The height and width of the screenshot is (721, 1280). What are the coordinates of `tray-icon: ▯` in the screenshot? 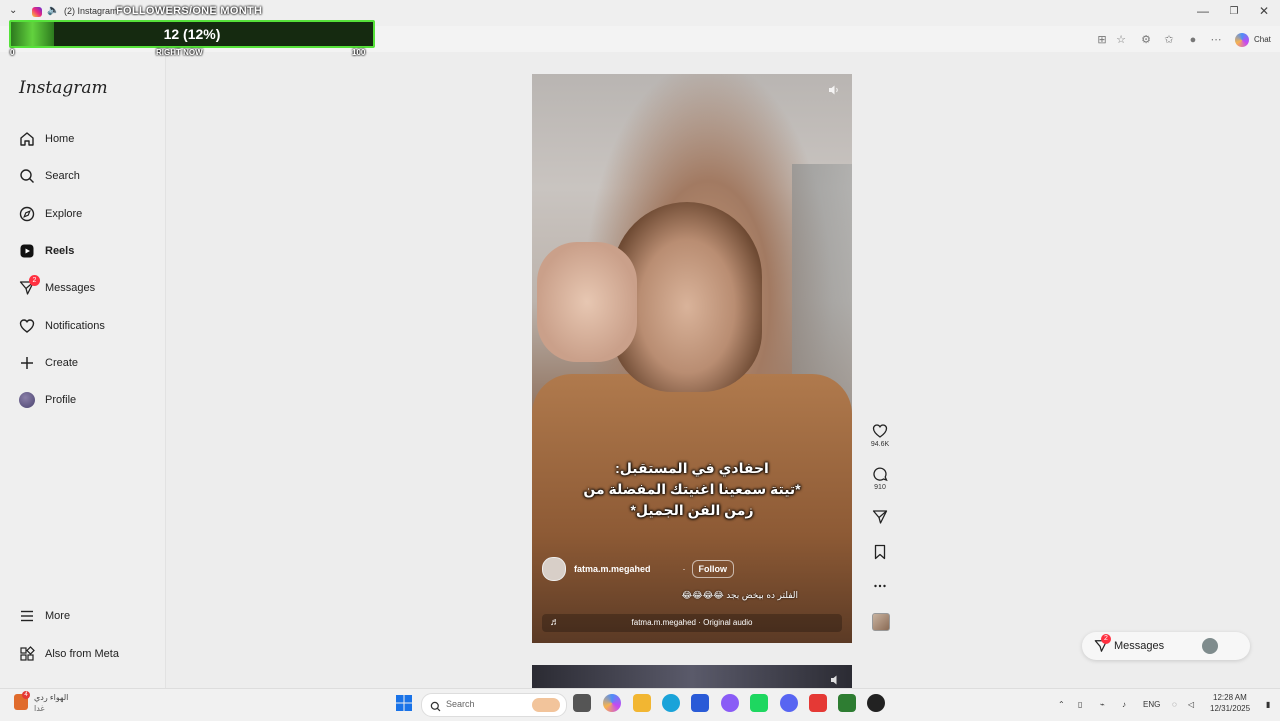 It's located at (1080, 704).